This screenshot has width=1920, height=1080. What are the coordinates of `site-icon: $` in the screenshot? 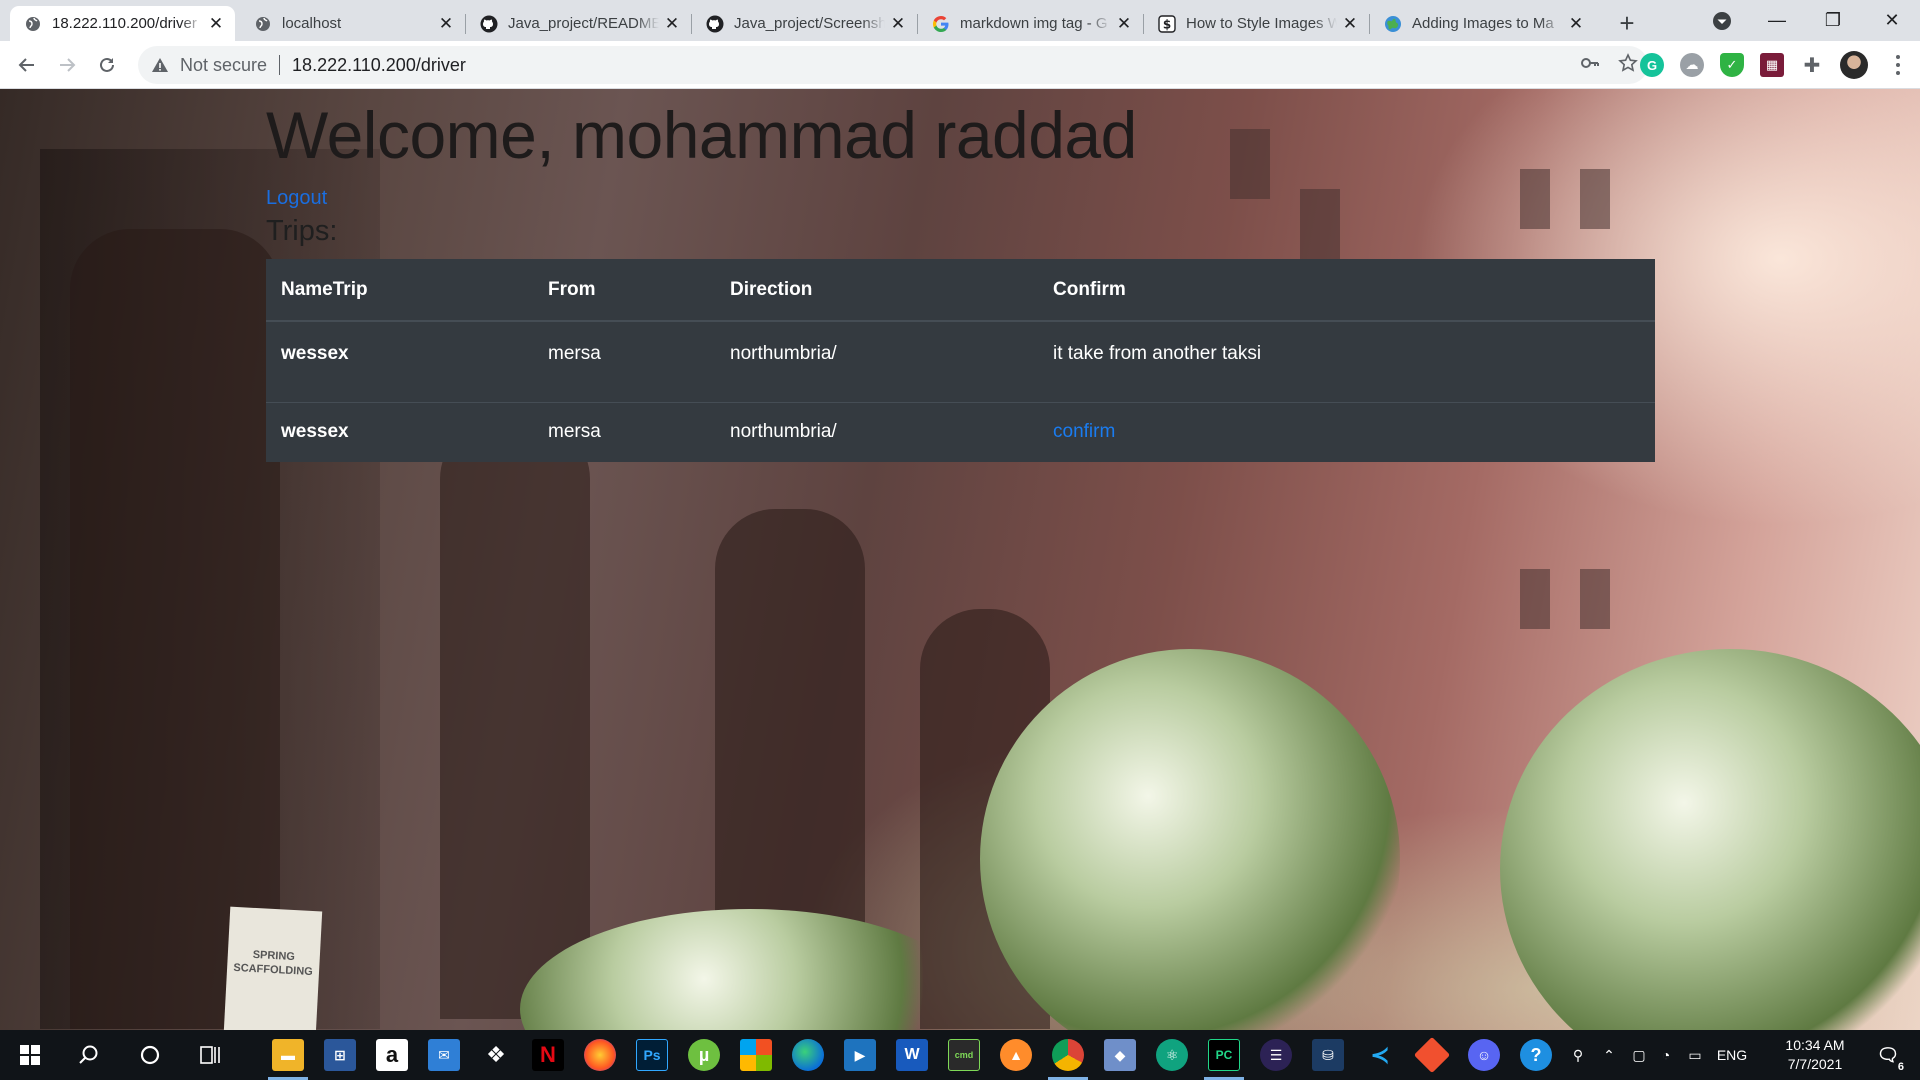 It's located at (1167, 23).